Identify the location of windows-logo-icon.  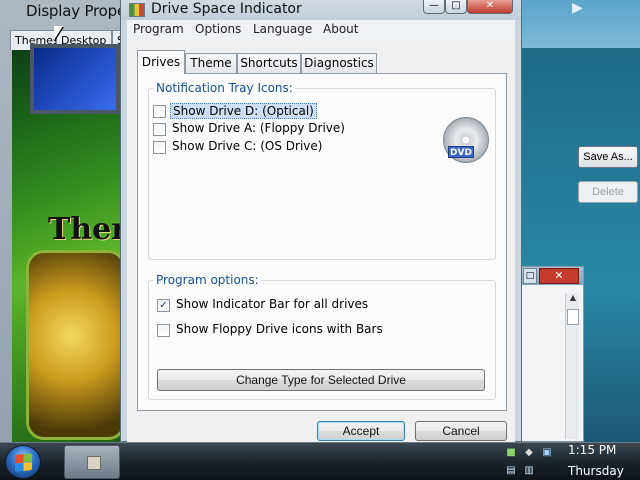
(23, 462).